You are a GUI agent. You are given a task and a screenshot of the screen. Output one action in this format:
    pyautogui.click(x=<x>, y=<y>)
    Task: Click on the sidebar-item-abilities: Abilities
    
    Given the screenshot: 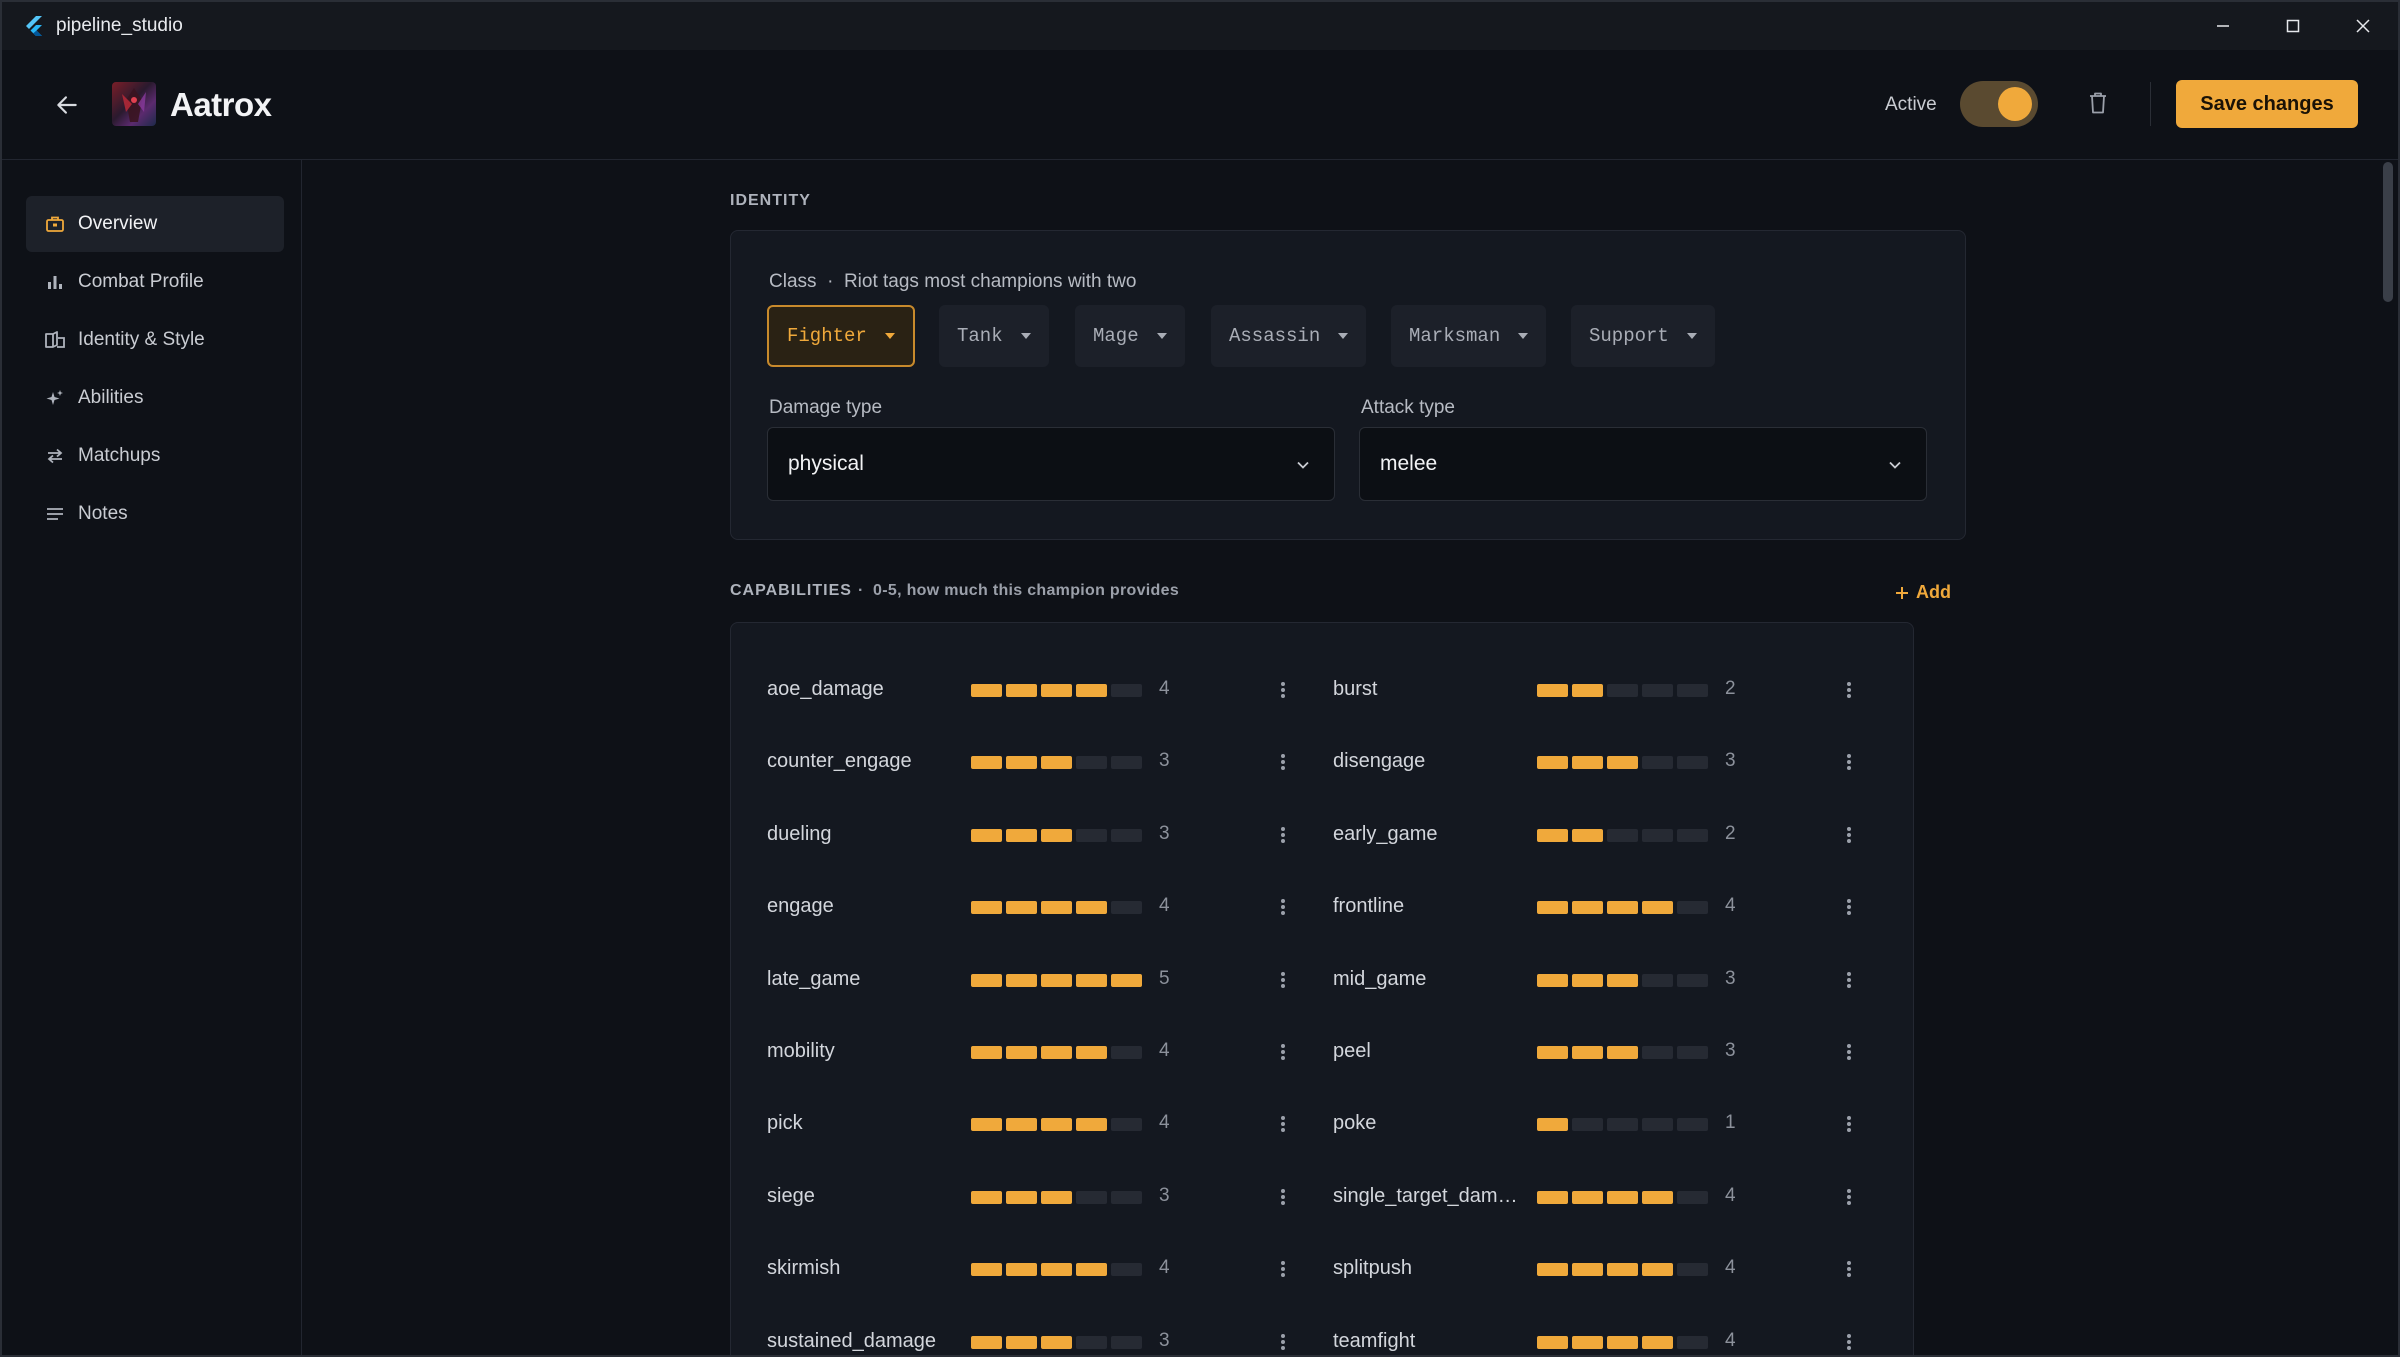 What is the action you would take?
    pyautogui.click(x=155, y=398)
    